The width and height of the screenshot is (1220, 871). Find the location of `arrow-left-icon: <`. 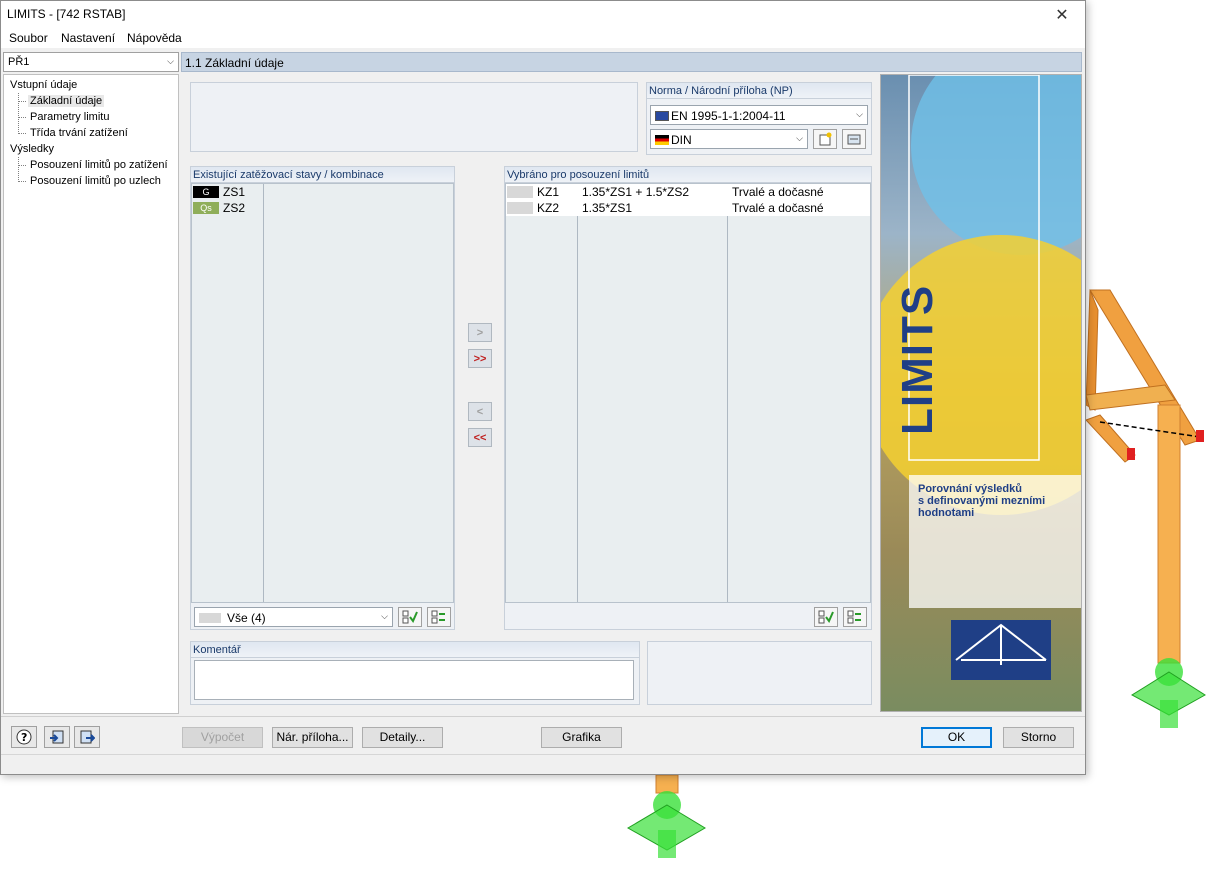

arrow-left-icon: < is located at coordinates (480, 411).